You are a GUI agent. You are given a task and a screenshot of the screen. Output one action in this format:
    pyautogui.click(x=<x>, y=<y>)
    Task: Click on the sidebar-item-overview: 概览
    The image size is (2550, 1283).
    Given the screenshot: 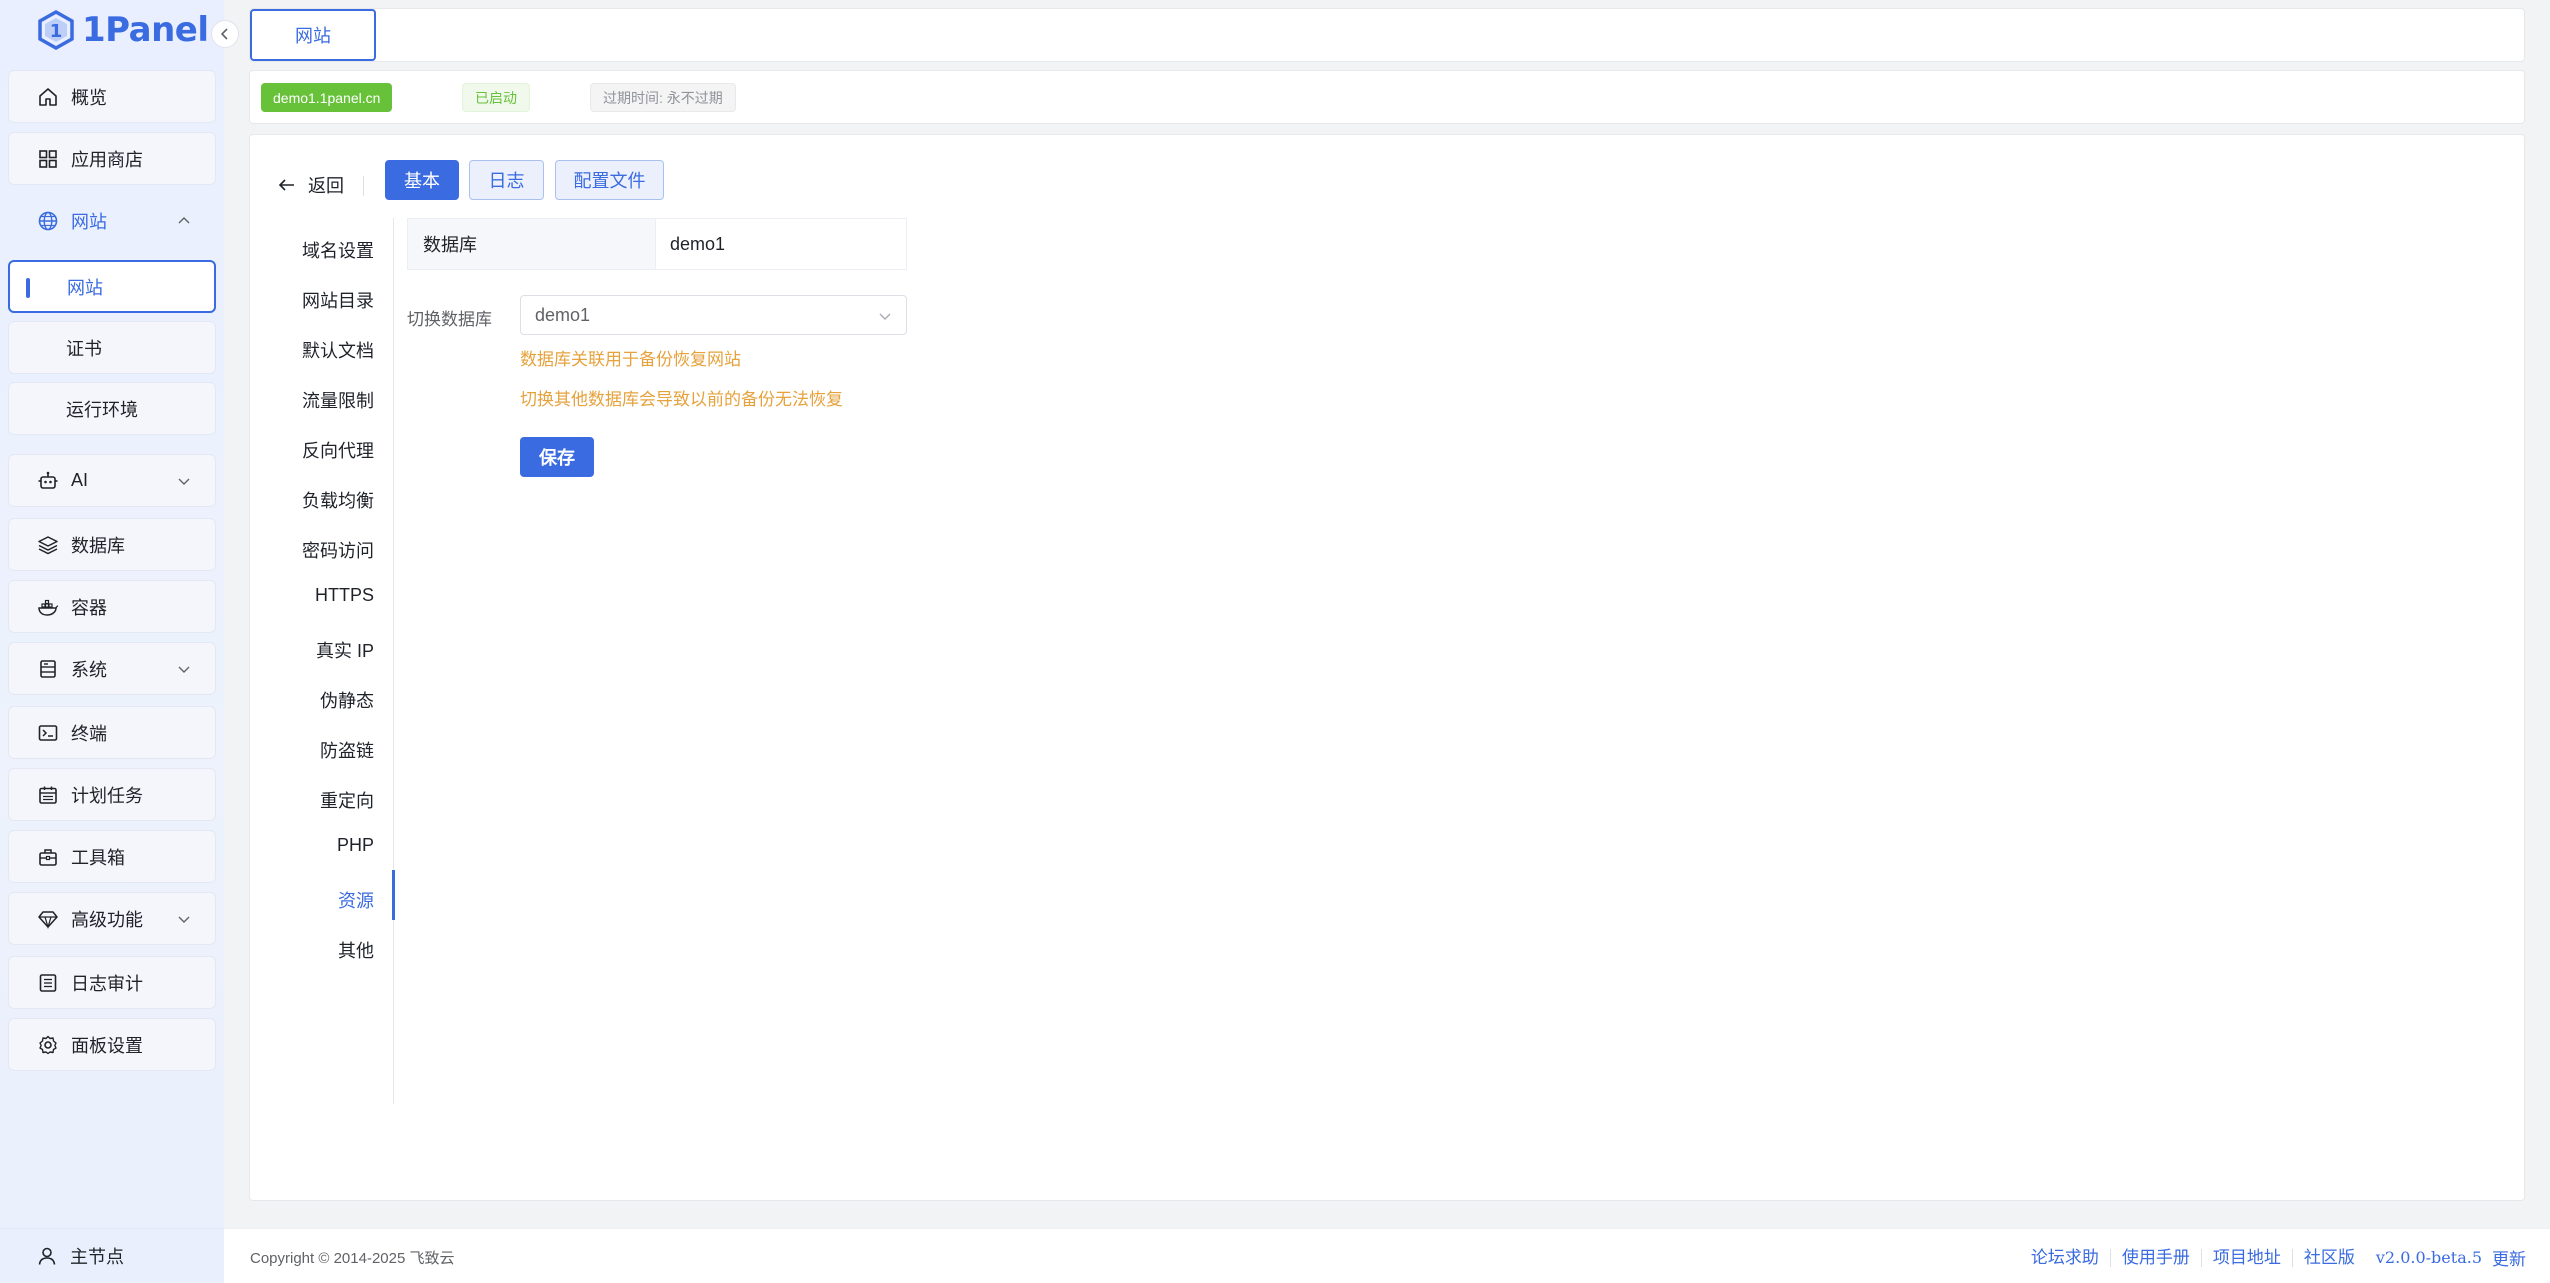 What is the action you would take?
    pyautogui.click(x=112, y=96)
    